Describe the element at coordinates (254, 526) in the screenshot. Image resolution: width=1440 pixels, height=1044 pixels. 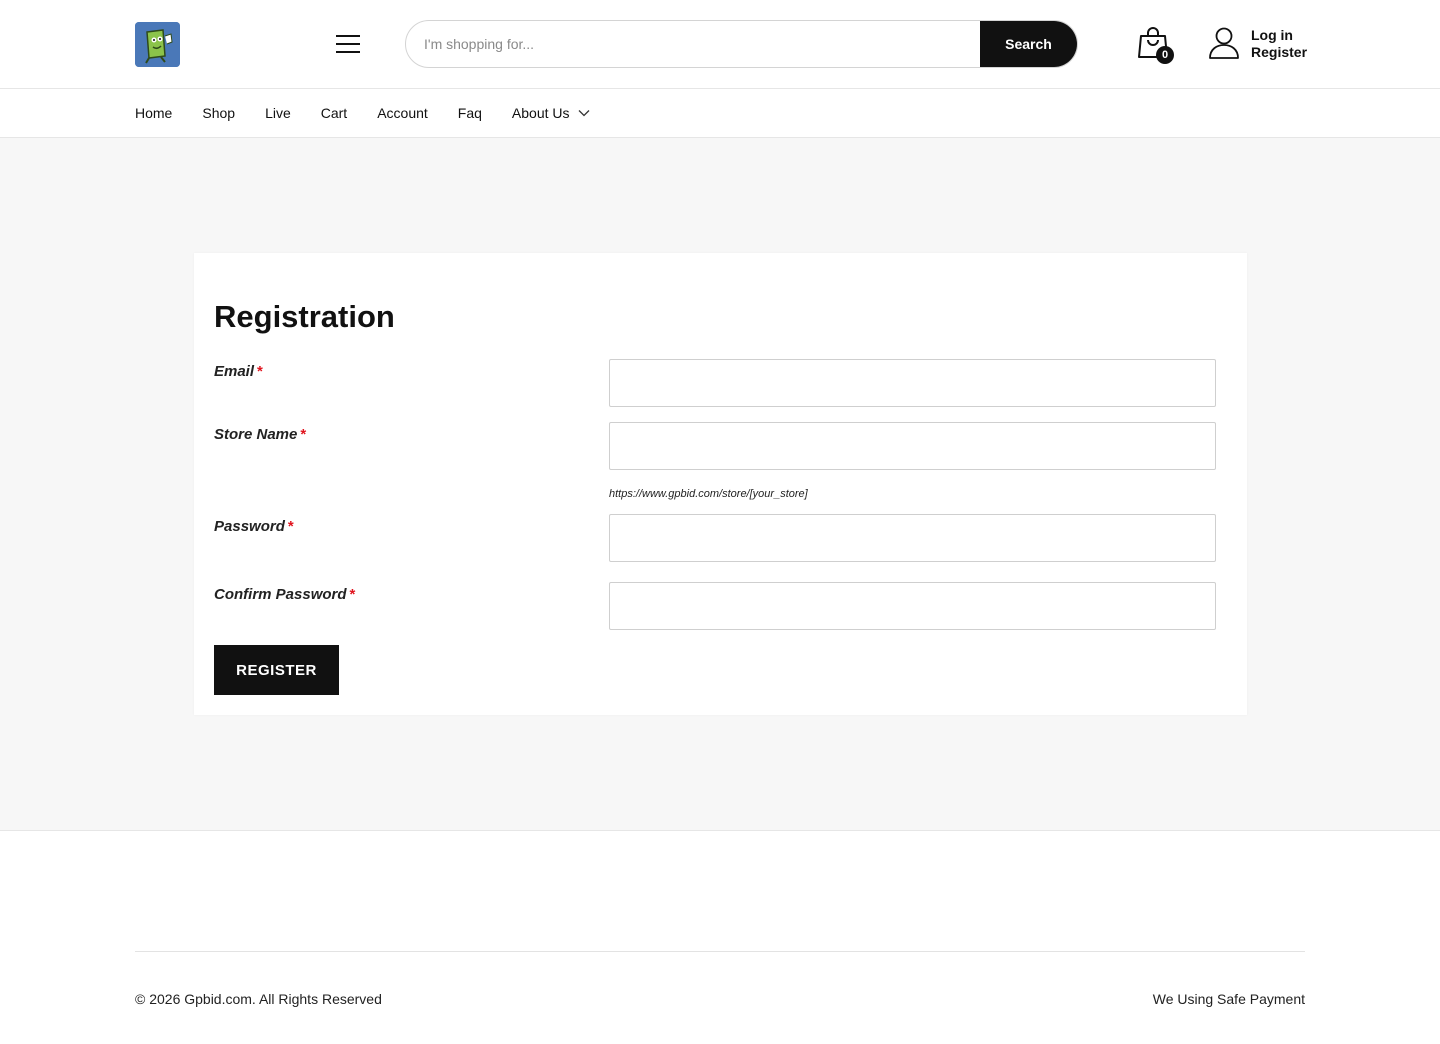
I see `password-label: Password *` at that location.